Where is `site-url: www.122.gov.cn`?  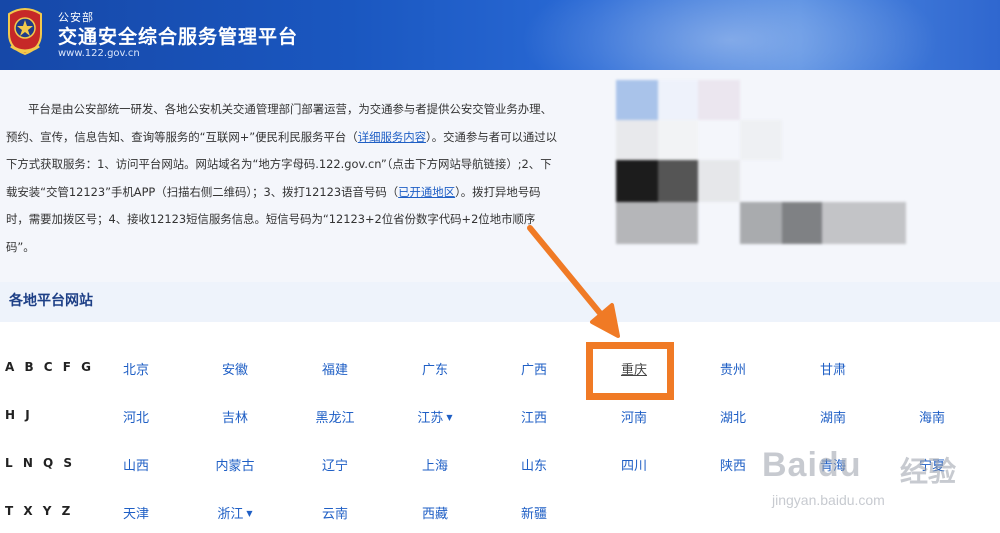
site-url: www.122.gov.cn is located at coordinates (99, 53).